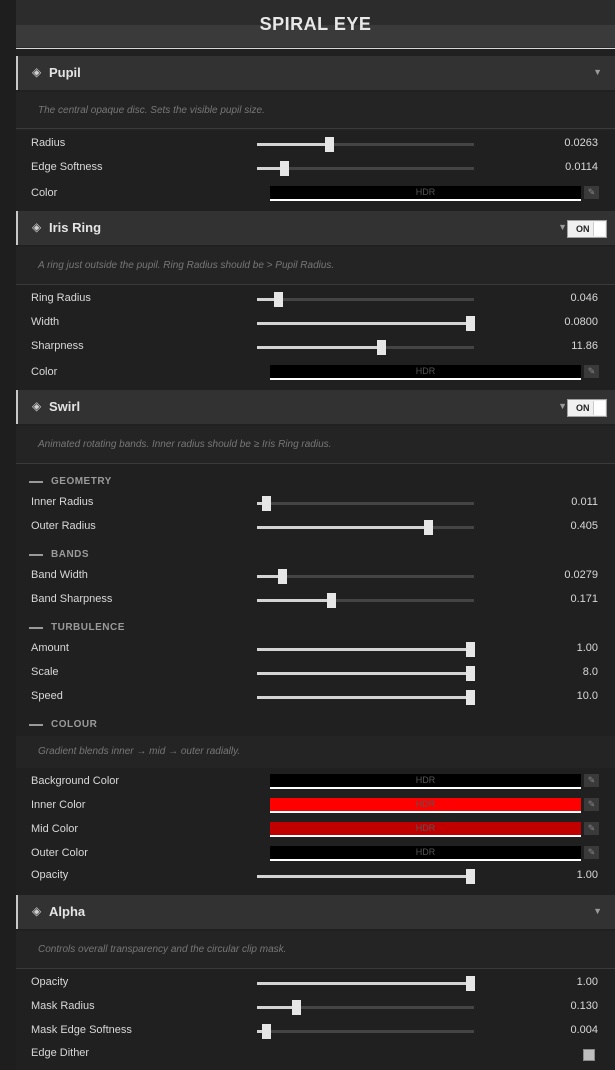 The width and height of the screenshot is (615, 1070). What do you see at coordinates (584, 502) in the screenshot?
I see `value-inner-radius: 0.011` at bounding box center [584, 502].